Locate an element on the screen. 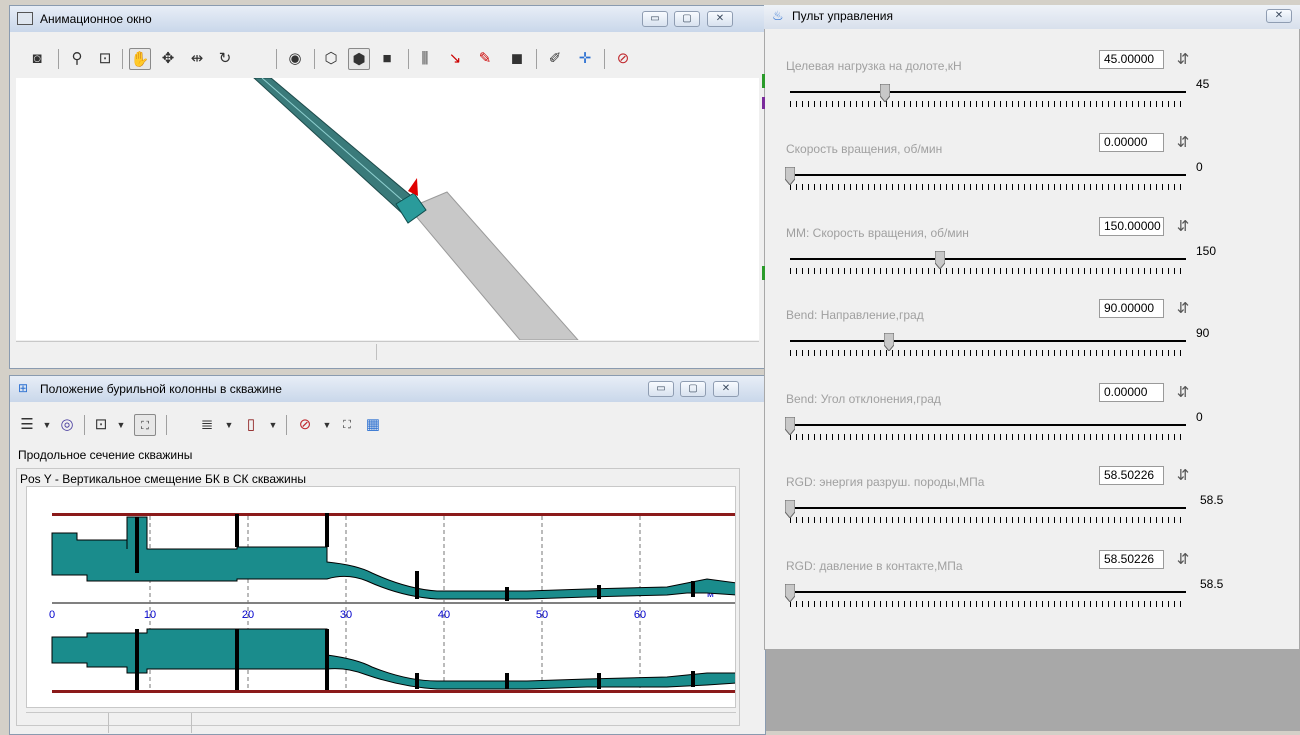  wireframe-cube-icon: ⬡ is located at coordinates (331, 59).